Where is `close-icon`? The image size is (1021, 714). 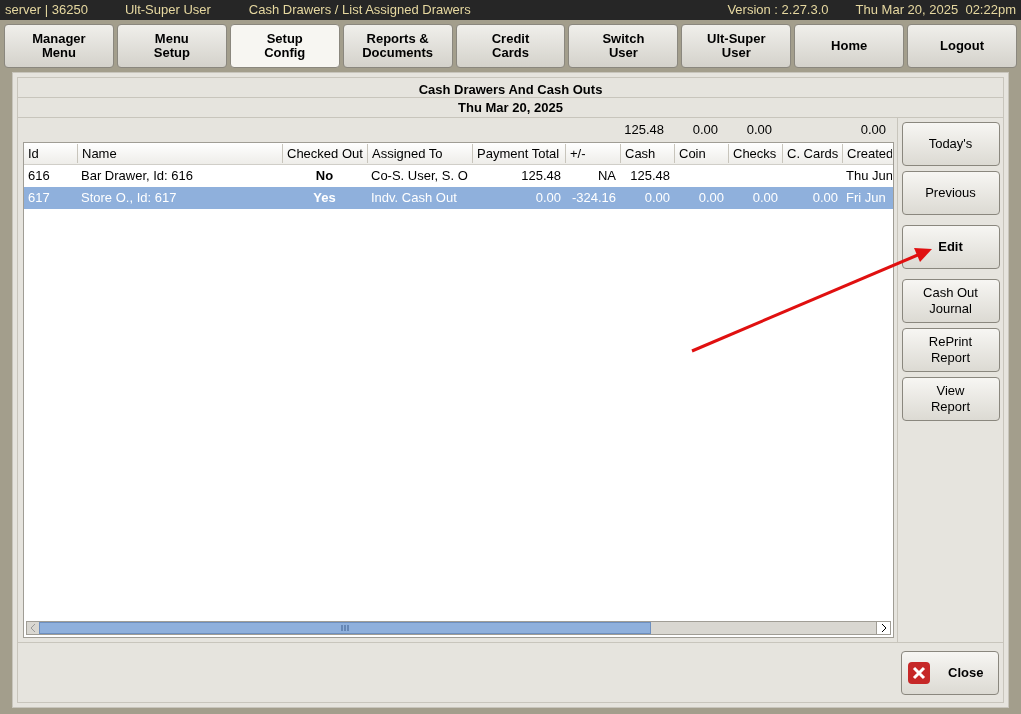 close-icon is located at coordinates (919, 672).